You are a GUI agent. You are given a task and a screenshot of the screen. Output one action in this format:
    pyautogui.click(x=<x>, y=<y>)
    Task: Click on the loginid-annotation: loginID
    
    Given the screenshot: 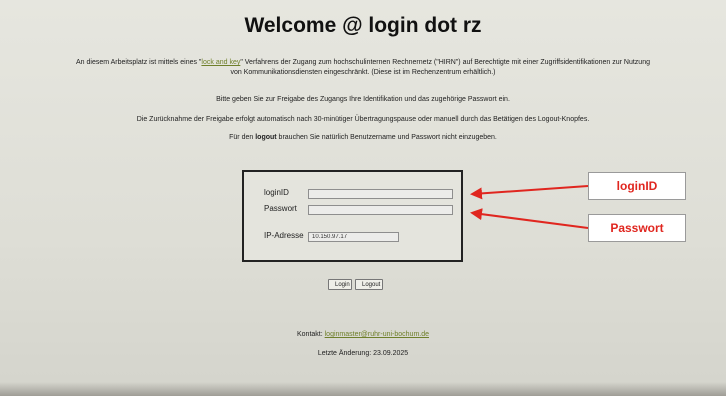 What is the action you would take?
    pyautogui.click(x=637, y=186)
    